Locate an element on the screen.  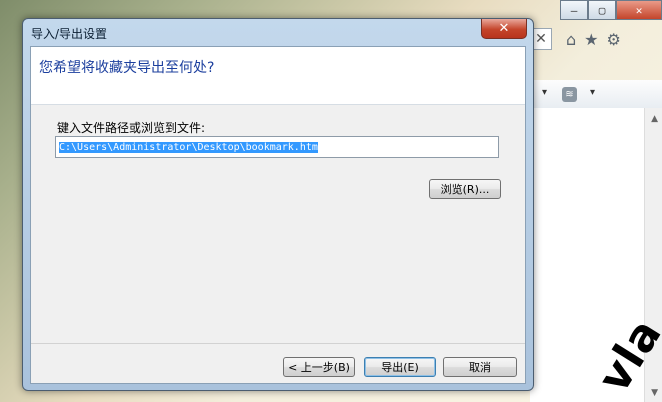
browser-caption-buttons: — ▢ ✕ is located at coordinates (611, 10).